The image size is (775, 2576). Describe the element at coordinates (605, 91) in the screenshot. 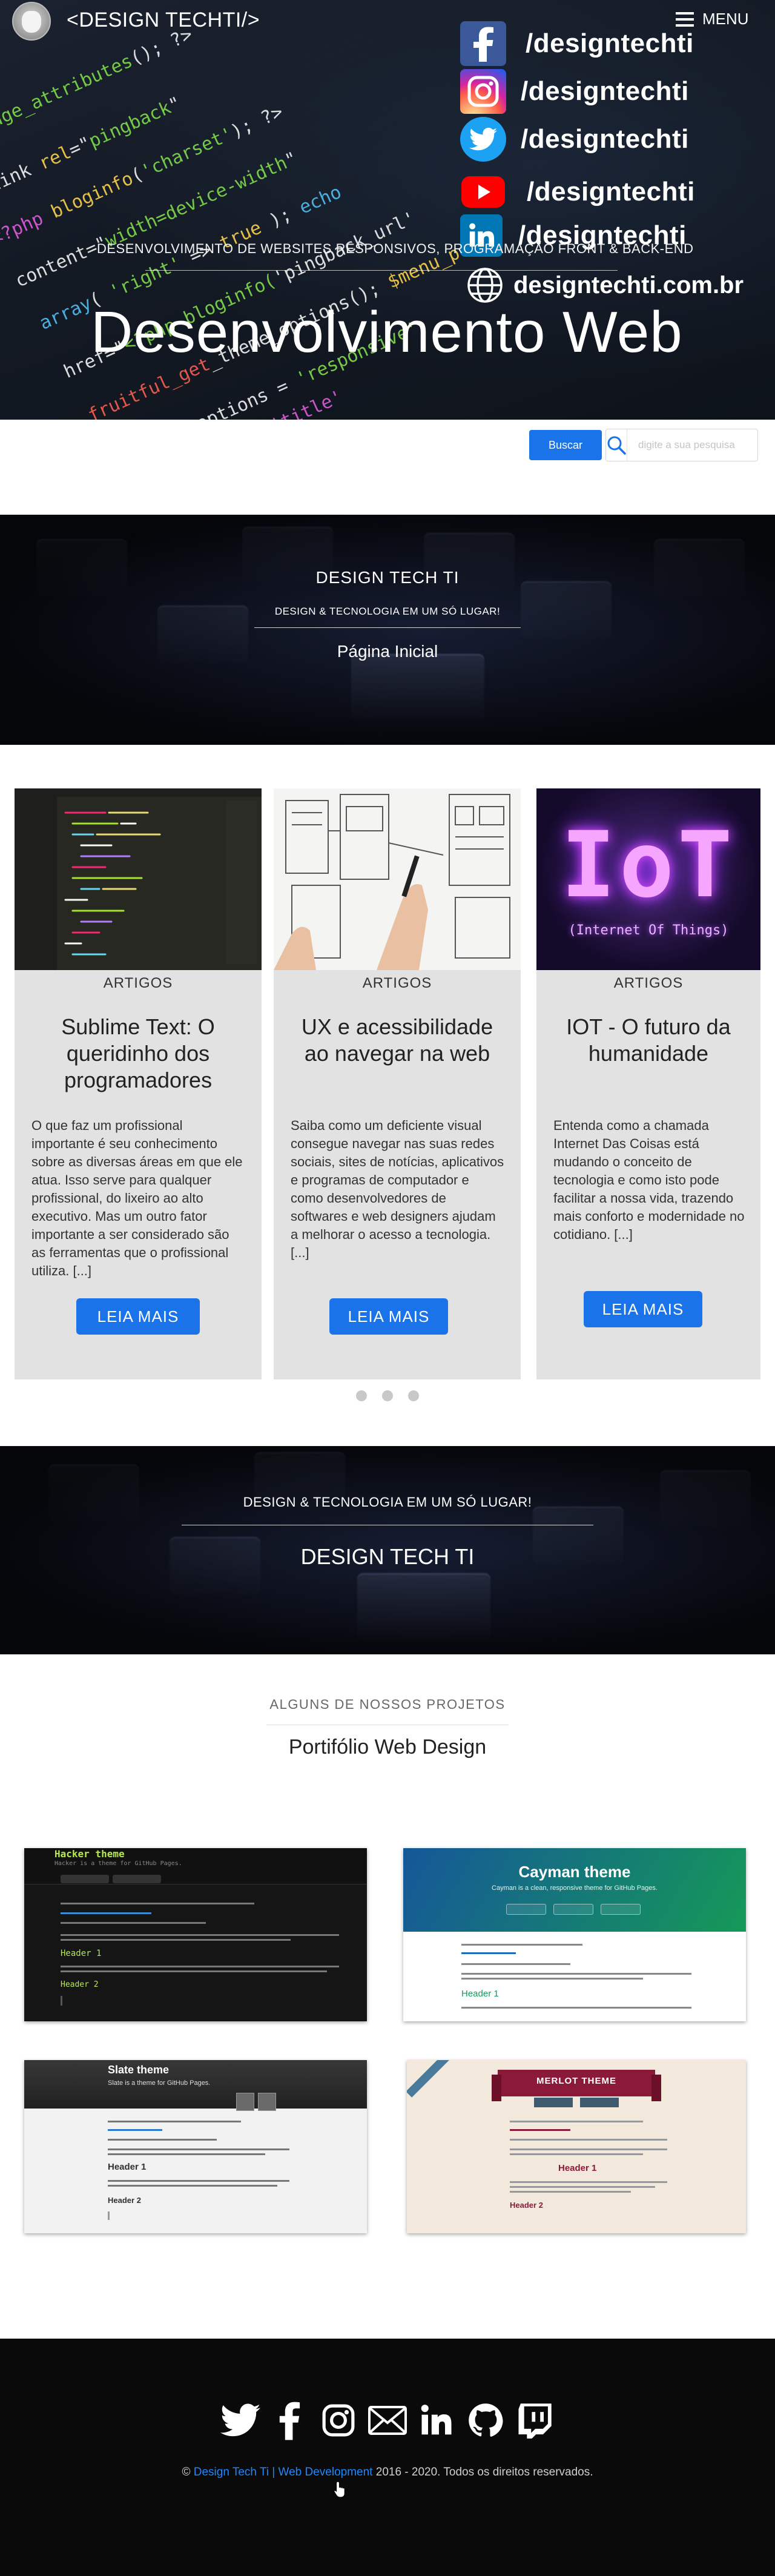

I see `instagram-handle: /designtechti` at that location.